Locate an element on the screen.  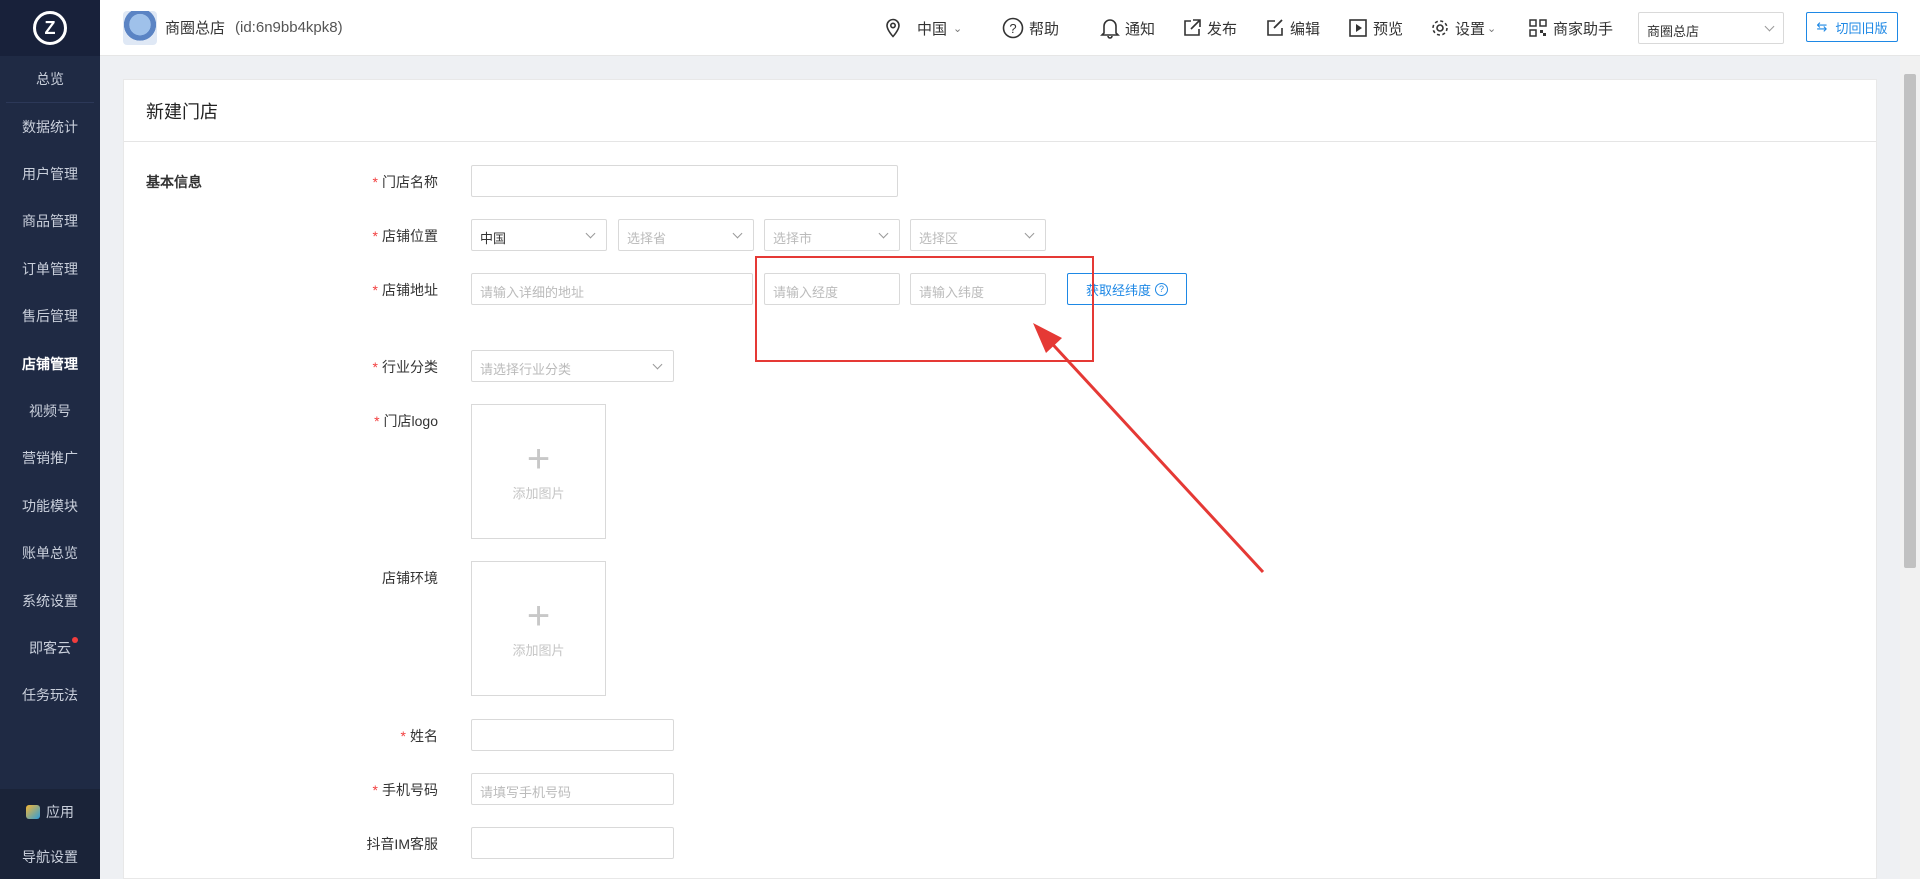
edit-icon is located at coordinates (1275, 27).